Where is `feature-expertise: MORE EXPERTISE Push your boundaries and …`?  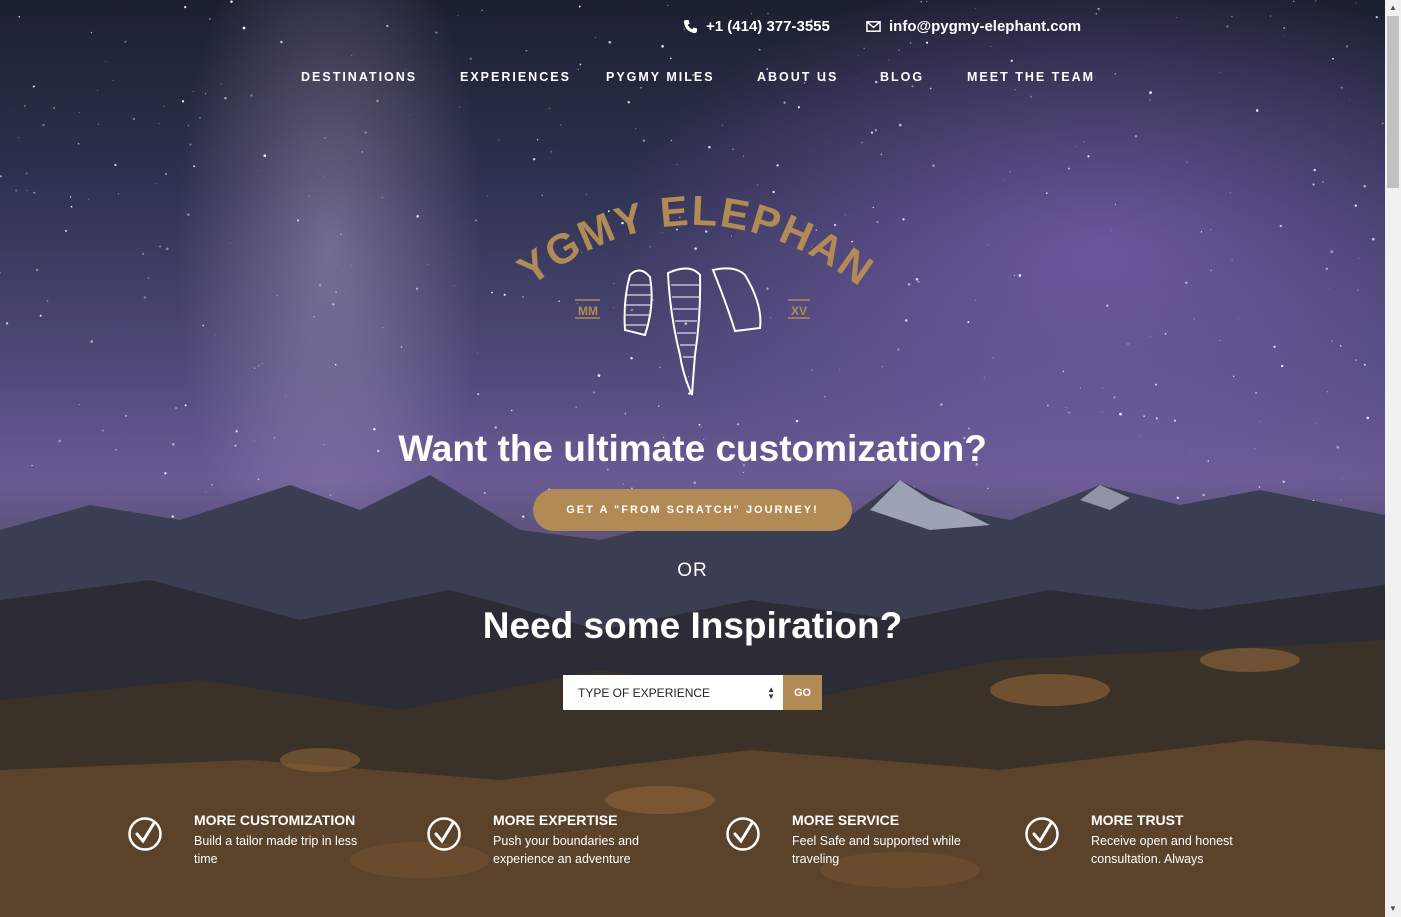
feature-expertise: MORE EXPERTISE Push your boundaries and … is located at coordinates (561, 842).